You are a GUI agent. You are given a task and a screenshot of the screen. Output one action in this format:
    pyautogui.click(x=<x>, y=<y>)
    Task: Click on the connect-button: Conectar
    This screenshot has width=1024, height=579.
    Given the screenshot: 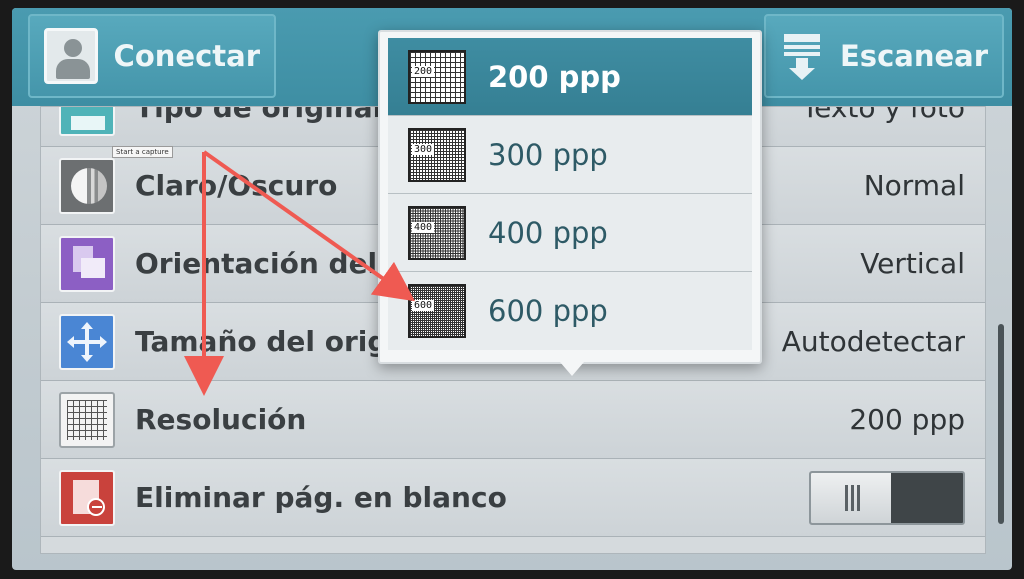 What is the action you would take?
    pyautogui.click(x=152, y=56)
    